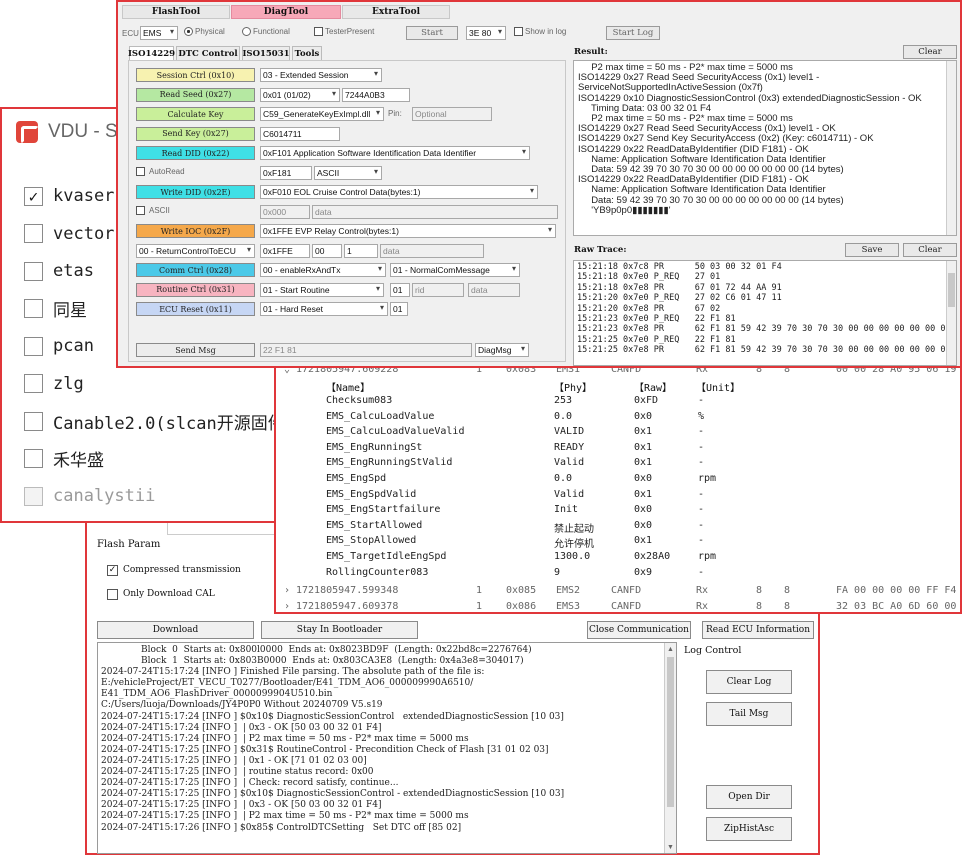  I want to click on functional-radio: Functional, so click(266, 31).